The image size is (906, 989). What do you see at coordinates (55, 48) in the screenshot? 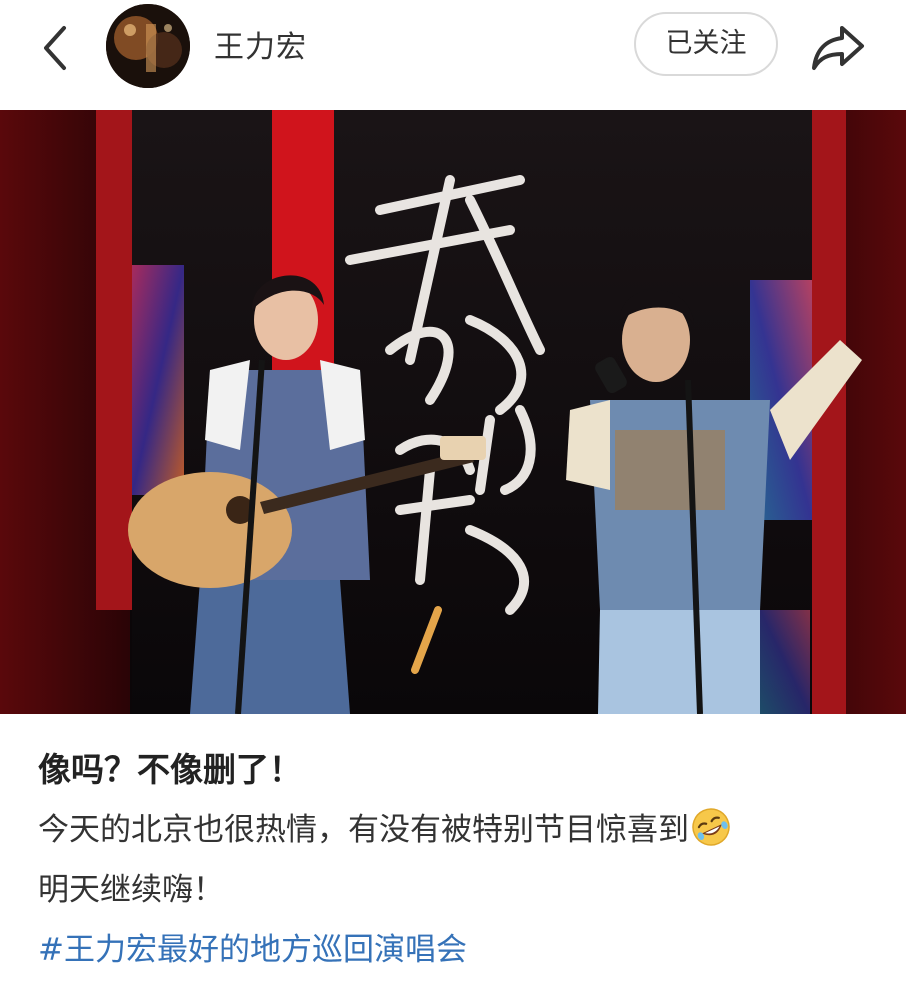
I see `chevron-left-icon` at bounding box center [55, 48].